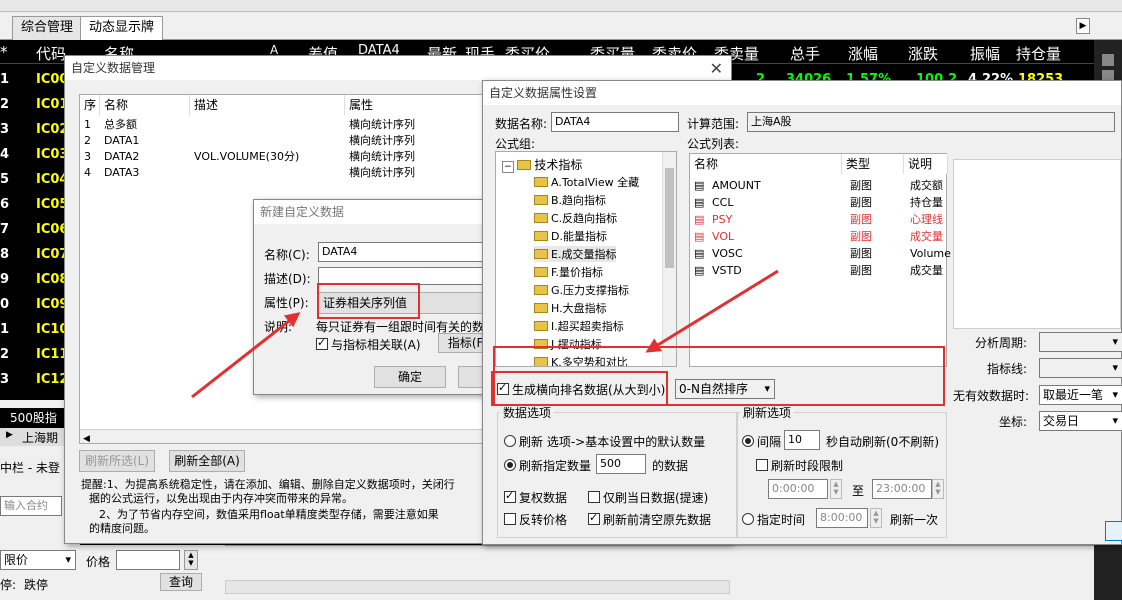 The height and width of the screenshot is (600, 1122). Describe the element at coordinates (485, 334) in the screenshot. I see `annotation-arrows` at that location.